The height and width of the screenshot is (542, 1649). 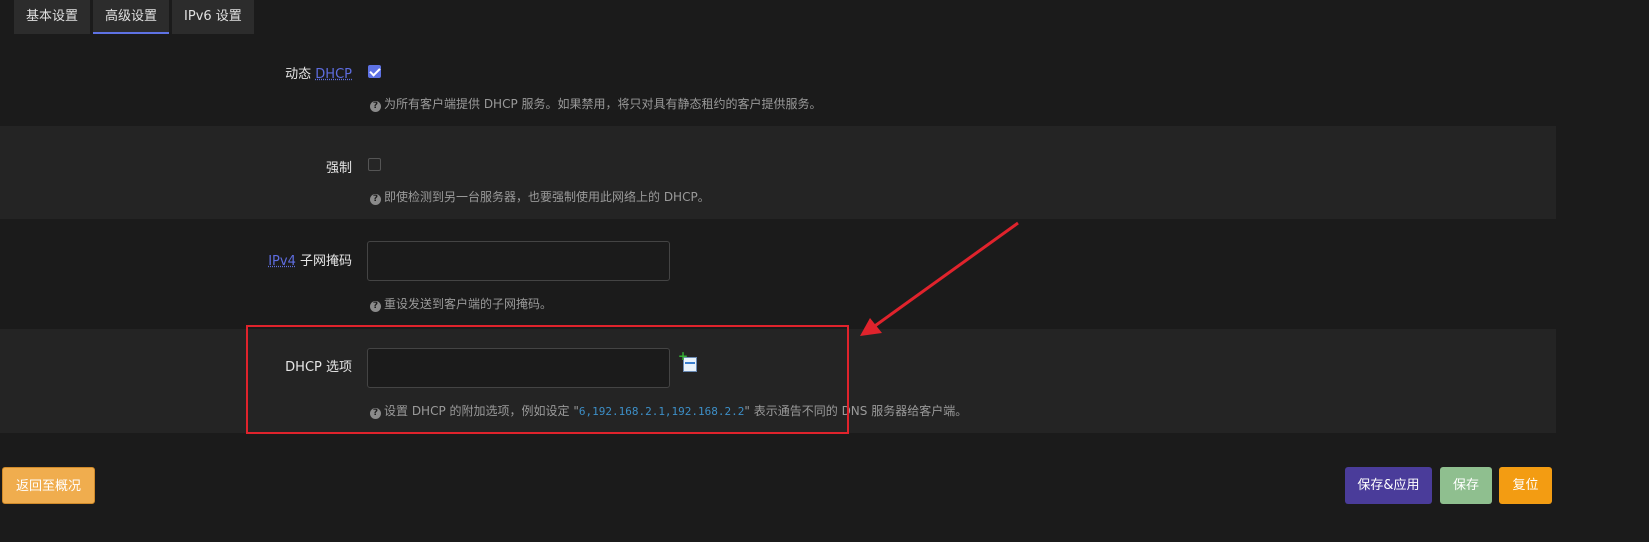 What do you see at coordinates (213, 17) in the screenshot?
I see `tab-ipv6-settings: IPv6 设置` at bounding box center [213, 17].